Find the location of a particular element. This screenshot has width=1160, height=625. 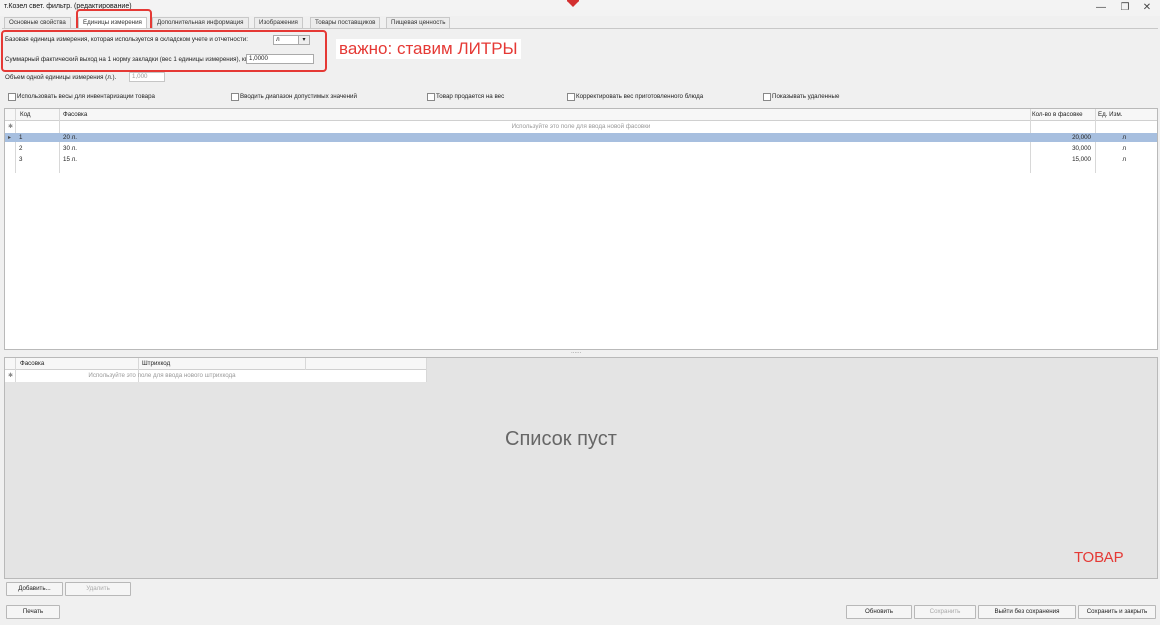

row-qty: 30,000 is located at coordinates (1081, 148).